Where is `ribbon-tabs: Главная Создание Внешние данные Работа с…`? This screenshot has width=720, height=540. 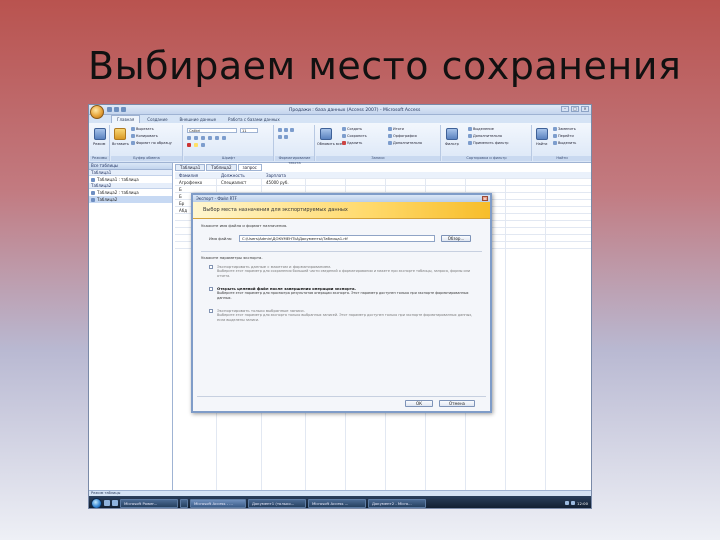
ribbon-tabs: Главная Создание Внешние данные Работа с… is located at coordinates (340, 119).